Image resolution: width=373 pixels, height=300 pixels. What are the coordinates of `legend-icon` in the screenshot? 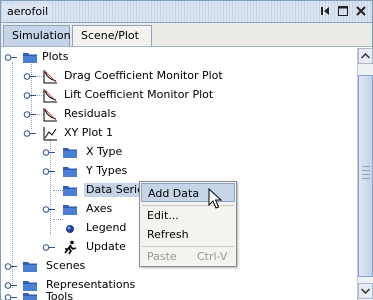 It's located at (70, 229).